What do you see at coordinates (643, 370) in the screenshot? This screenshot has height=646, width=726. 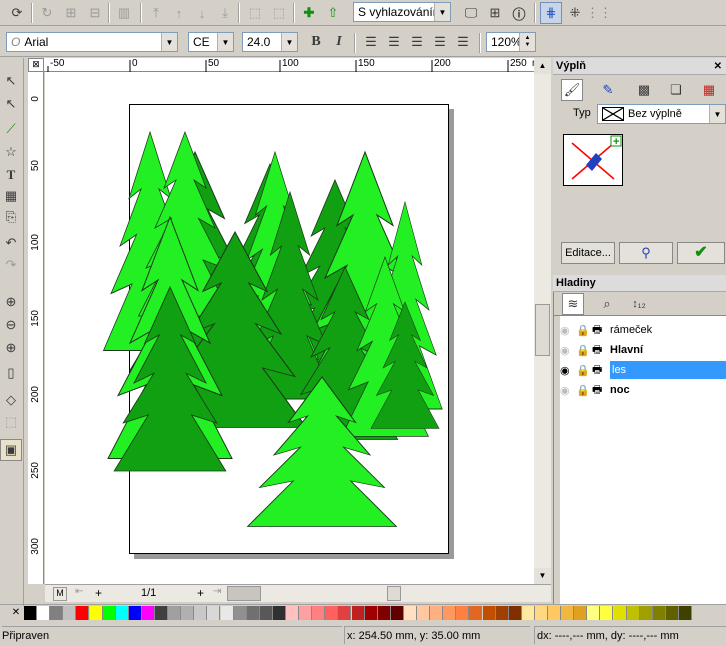 I see `layer-row-selected: ◉ 🔒 🖶 les` at bounding box center [643, 370].